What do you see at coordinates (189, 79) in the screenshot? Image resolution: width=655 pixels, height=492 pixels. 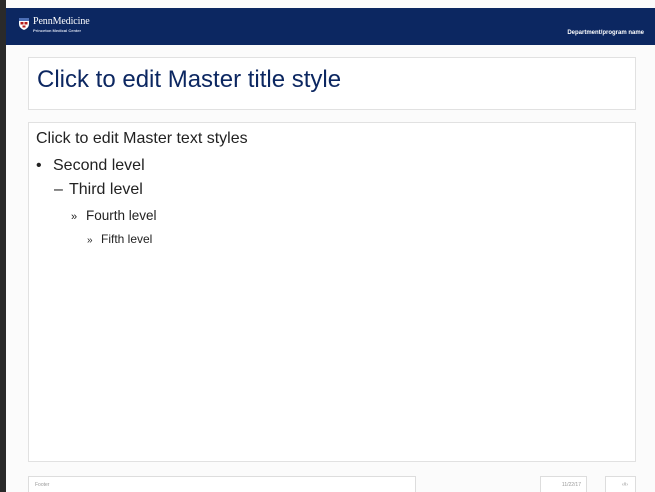 I see `master-title-text: Click to edit Master title style` at bounding box center [189, 79].